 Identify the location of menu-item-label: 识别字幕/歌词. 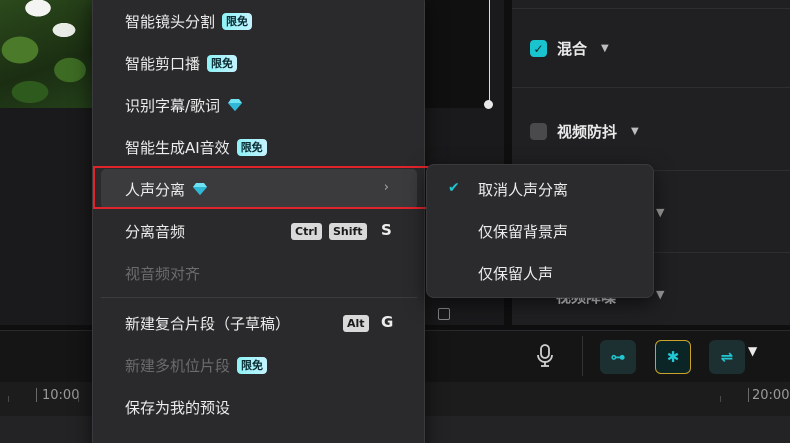
(173, 105).